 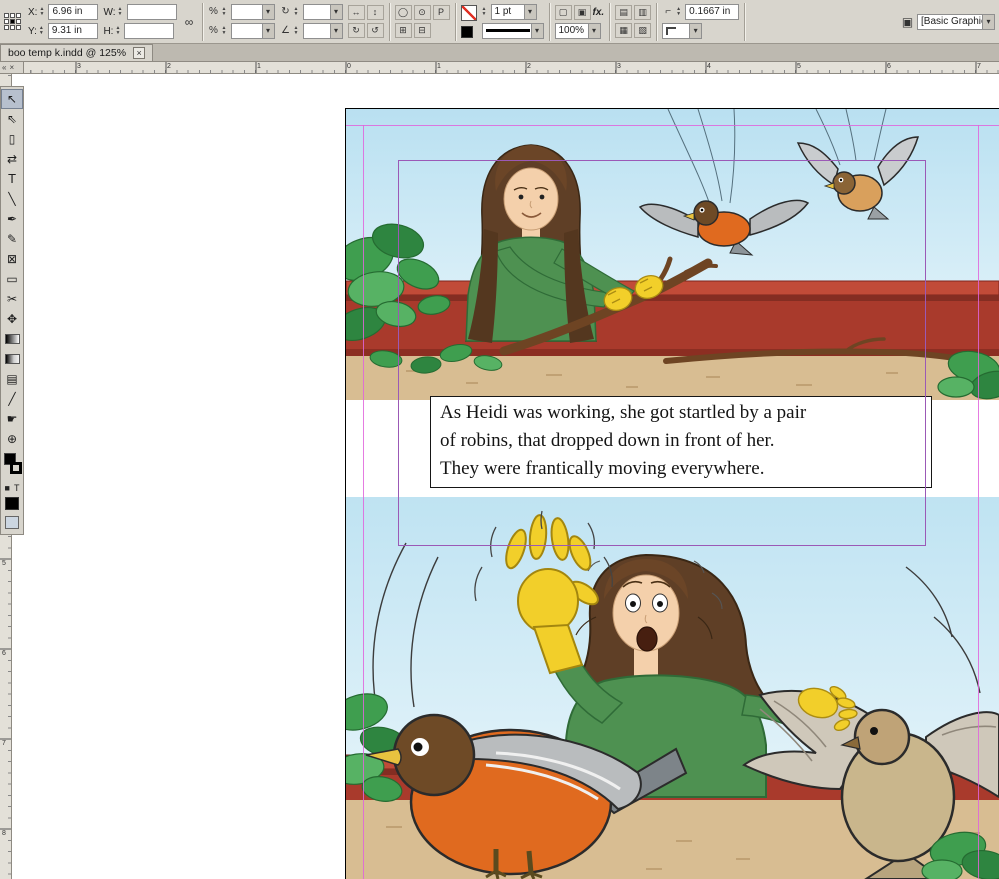 I want to click on y-input: 9.31 in, so click(x=72, y=31).